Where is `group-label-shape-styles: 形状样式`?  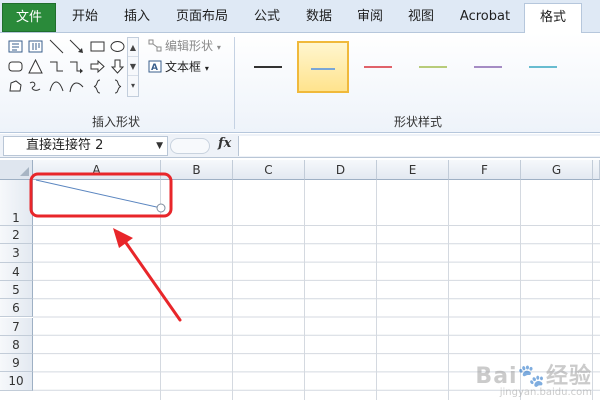 group-label-shape-styles: 形状样式 is located at coordinates (417, 122).